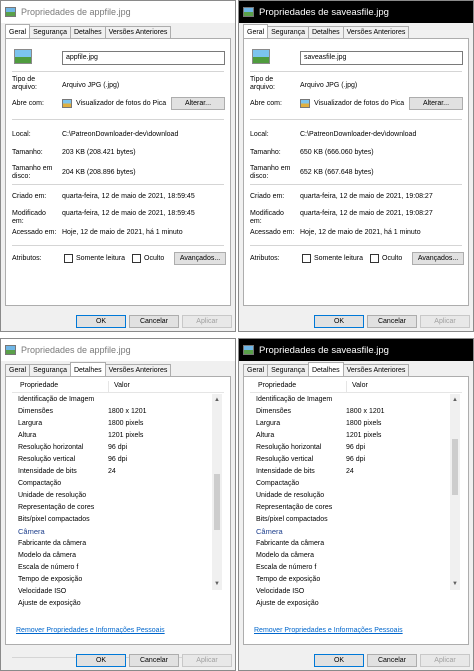 The height and width of the screenshot is (671, 474). What do you see at coordinates (29, 196) in the screenshot?
I see `criado-label: Criado em:` at bounding box center [29, 196].